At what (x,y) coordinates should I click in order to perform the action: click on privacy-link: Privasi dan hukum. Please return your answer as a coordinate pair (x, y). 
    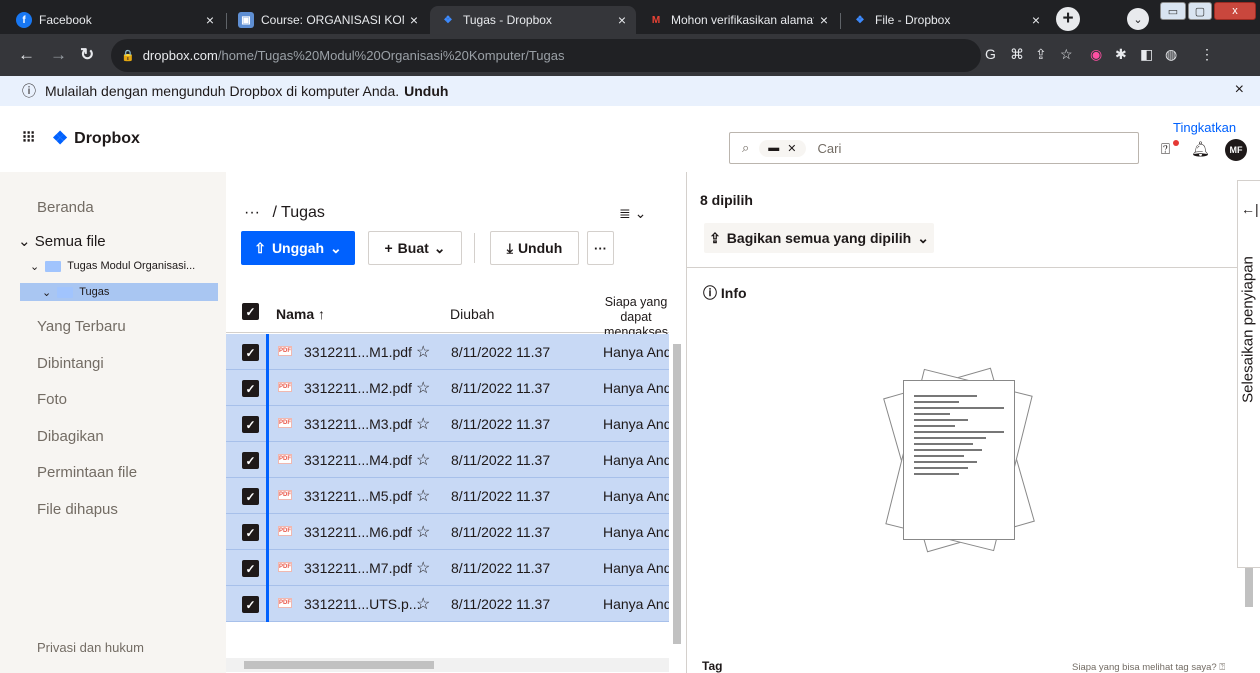
    Looking at the image, I should click on (90, 647).